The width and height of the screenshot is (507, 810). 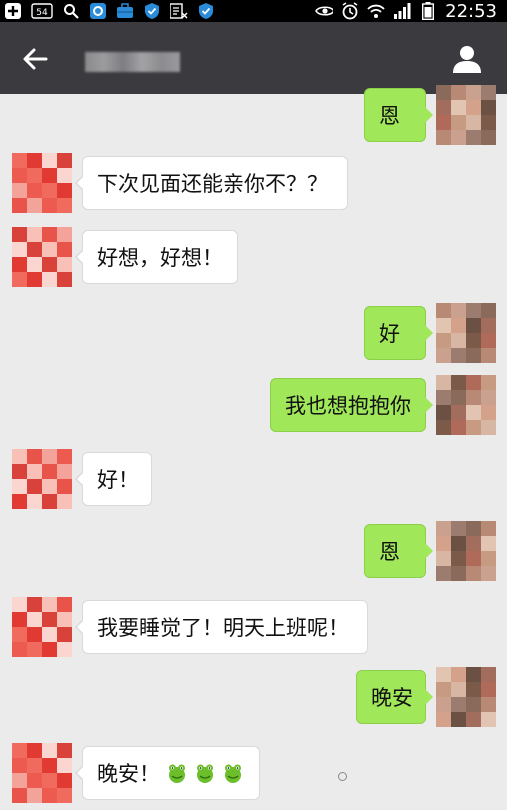 I want to click on incoming-message: 好想，好想！, so click(x=156, y=257).